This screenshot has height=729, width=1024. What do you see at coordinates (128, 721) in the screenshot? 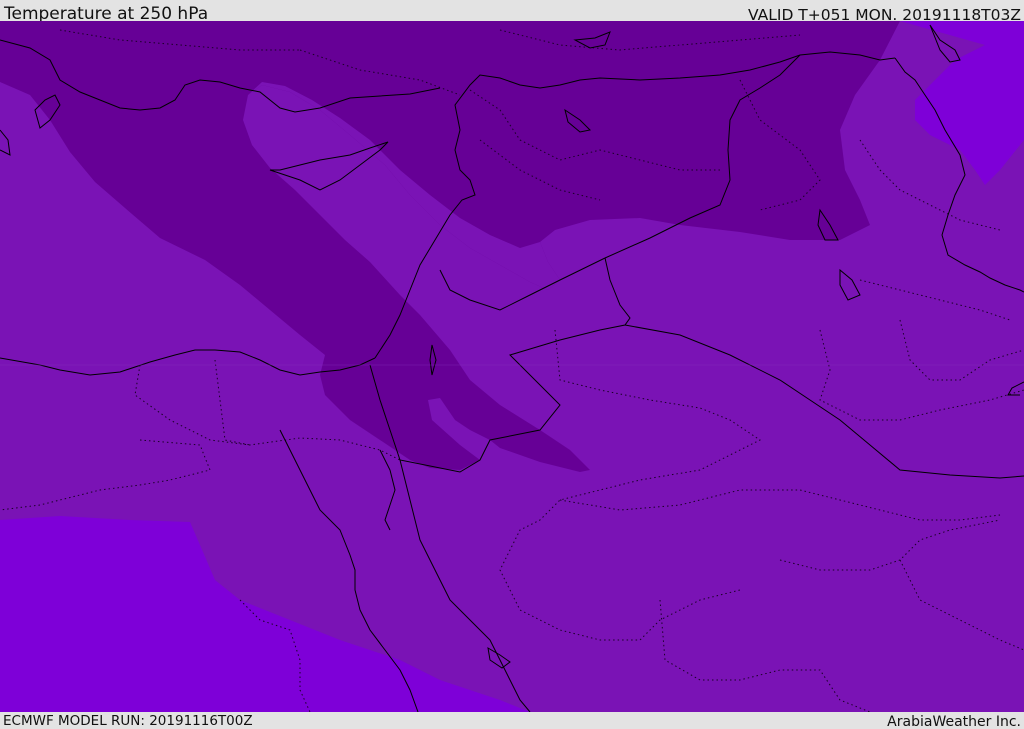
I see `model-run-label: ECMWF MODEL RUN: 20191116T00Z` at bounding box center [128, 721].